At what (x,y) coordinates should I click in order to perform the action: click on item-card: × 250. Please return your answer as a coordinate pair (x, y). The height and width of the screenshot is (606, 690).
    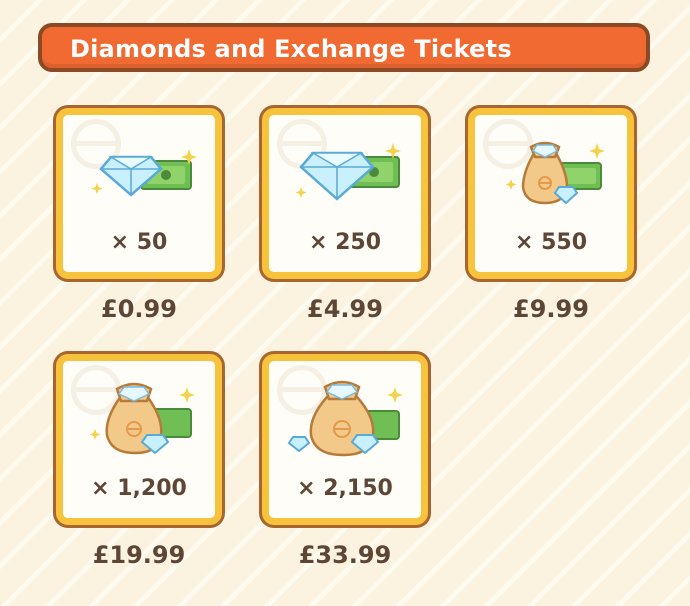
    Looking at the image, I should click on (345, 193).